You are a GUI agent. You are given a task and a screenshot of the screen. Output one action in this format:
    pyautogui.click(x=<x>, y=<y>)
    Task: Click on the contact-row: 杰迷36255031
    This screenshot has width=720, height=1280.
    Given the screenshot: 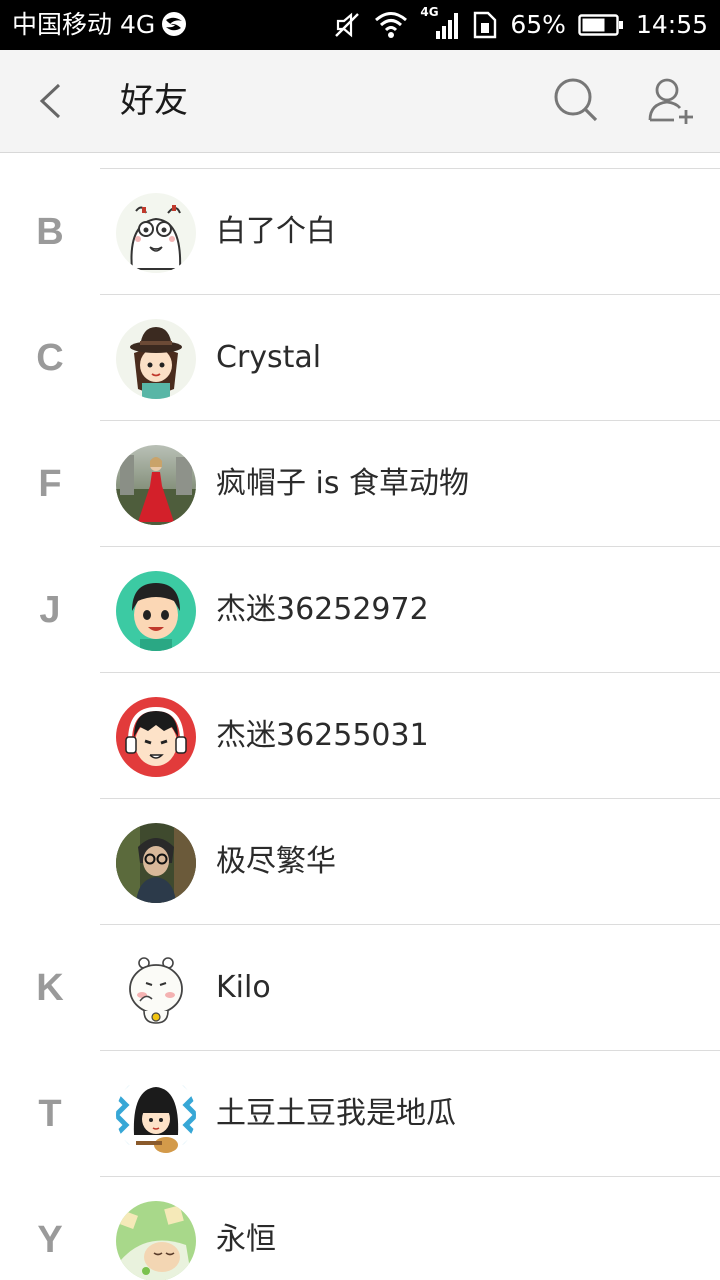 What is the action you would take?
    pyautogui.click(x=360, y=736)
    